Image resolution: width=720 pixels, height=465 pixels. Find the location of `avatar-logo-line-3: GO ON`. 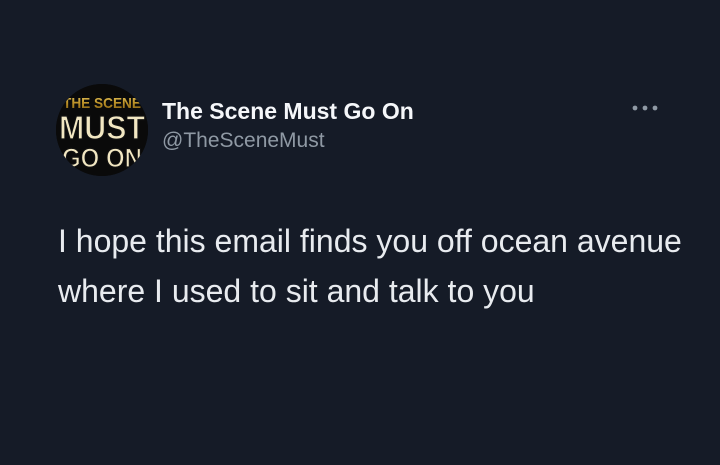

avatar-logo-line-3: GO ON is located at coordinates (102, 158).